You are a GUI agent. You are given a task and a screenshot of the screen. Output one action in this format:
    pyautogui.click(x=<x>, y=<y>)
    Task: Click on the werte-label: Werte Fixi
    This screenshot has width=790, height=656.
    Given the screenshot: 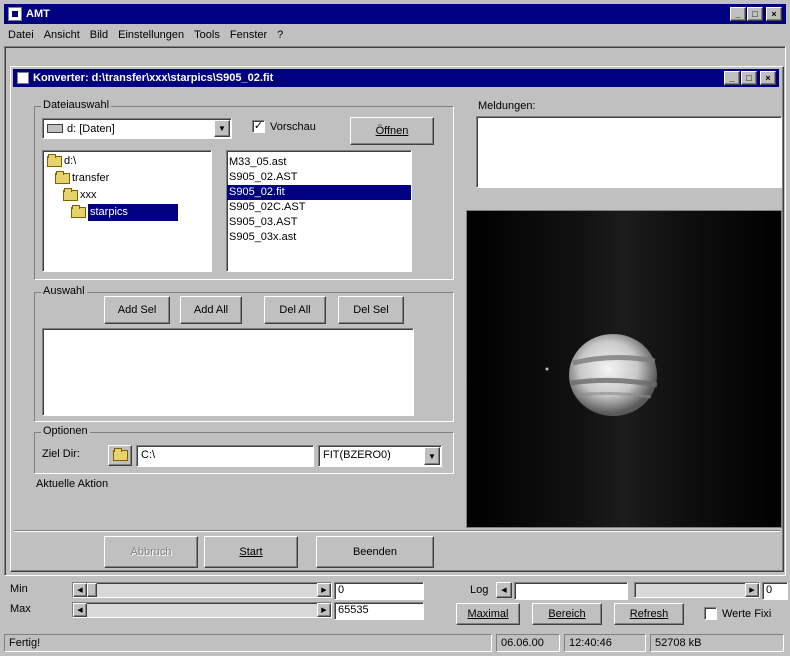 What is the action you would take?
    pyautogui.click(x=747, y=613)
    